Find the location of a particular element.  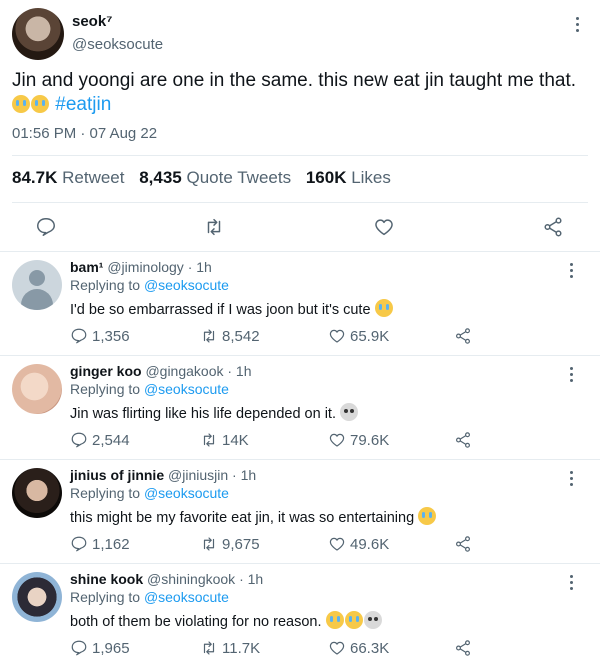

reply-header: jinius of jinnie @jiniusjin · 1h is located at coordinates (163, 475).